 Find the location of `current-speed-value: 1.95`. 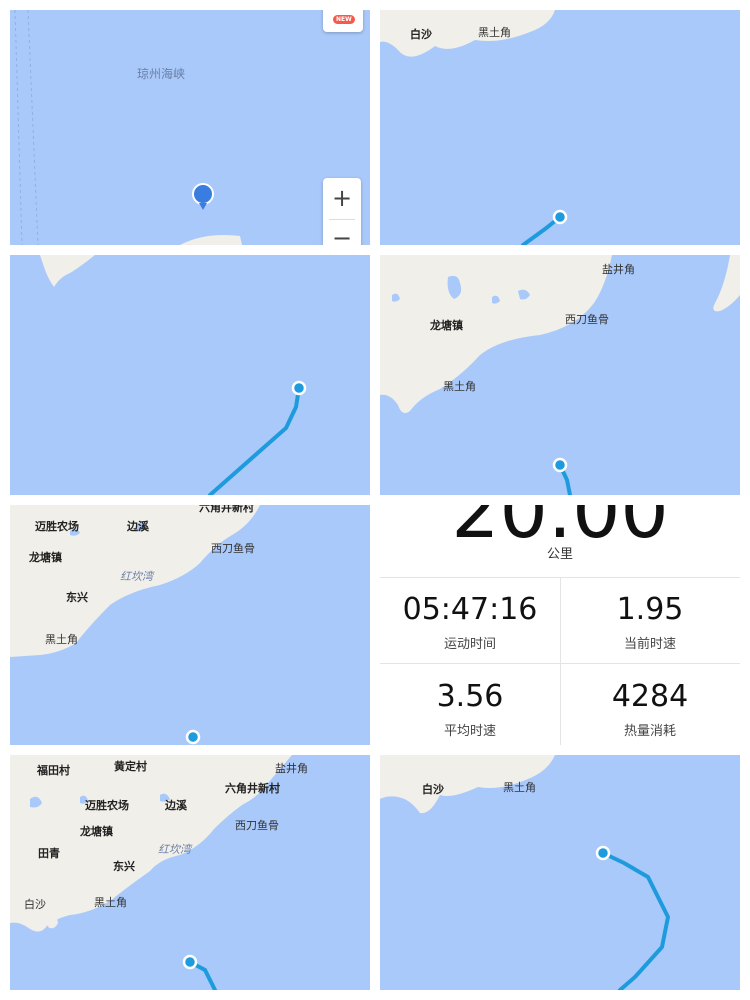

current-speed-value: 1.95 is located at coordinates (650, 609).